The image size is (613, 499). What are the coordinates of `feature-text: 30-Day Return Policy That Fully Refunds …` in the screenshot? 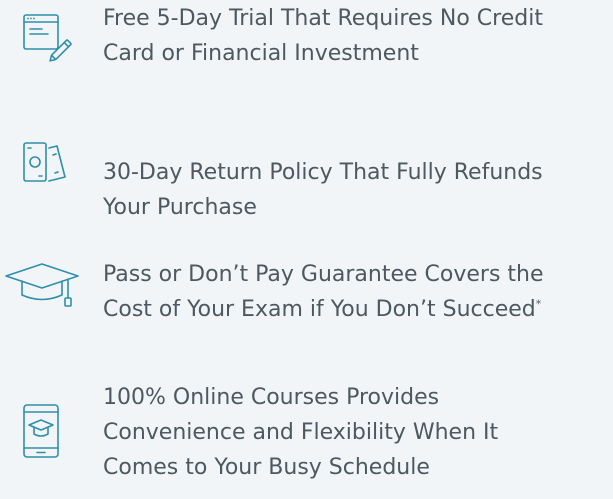 It's located at (323, 190).